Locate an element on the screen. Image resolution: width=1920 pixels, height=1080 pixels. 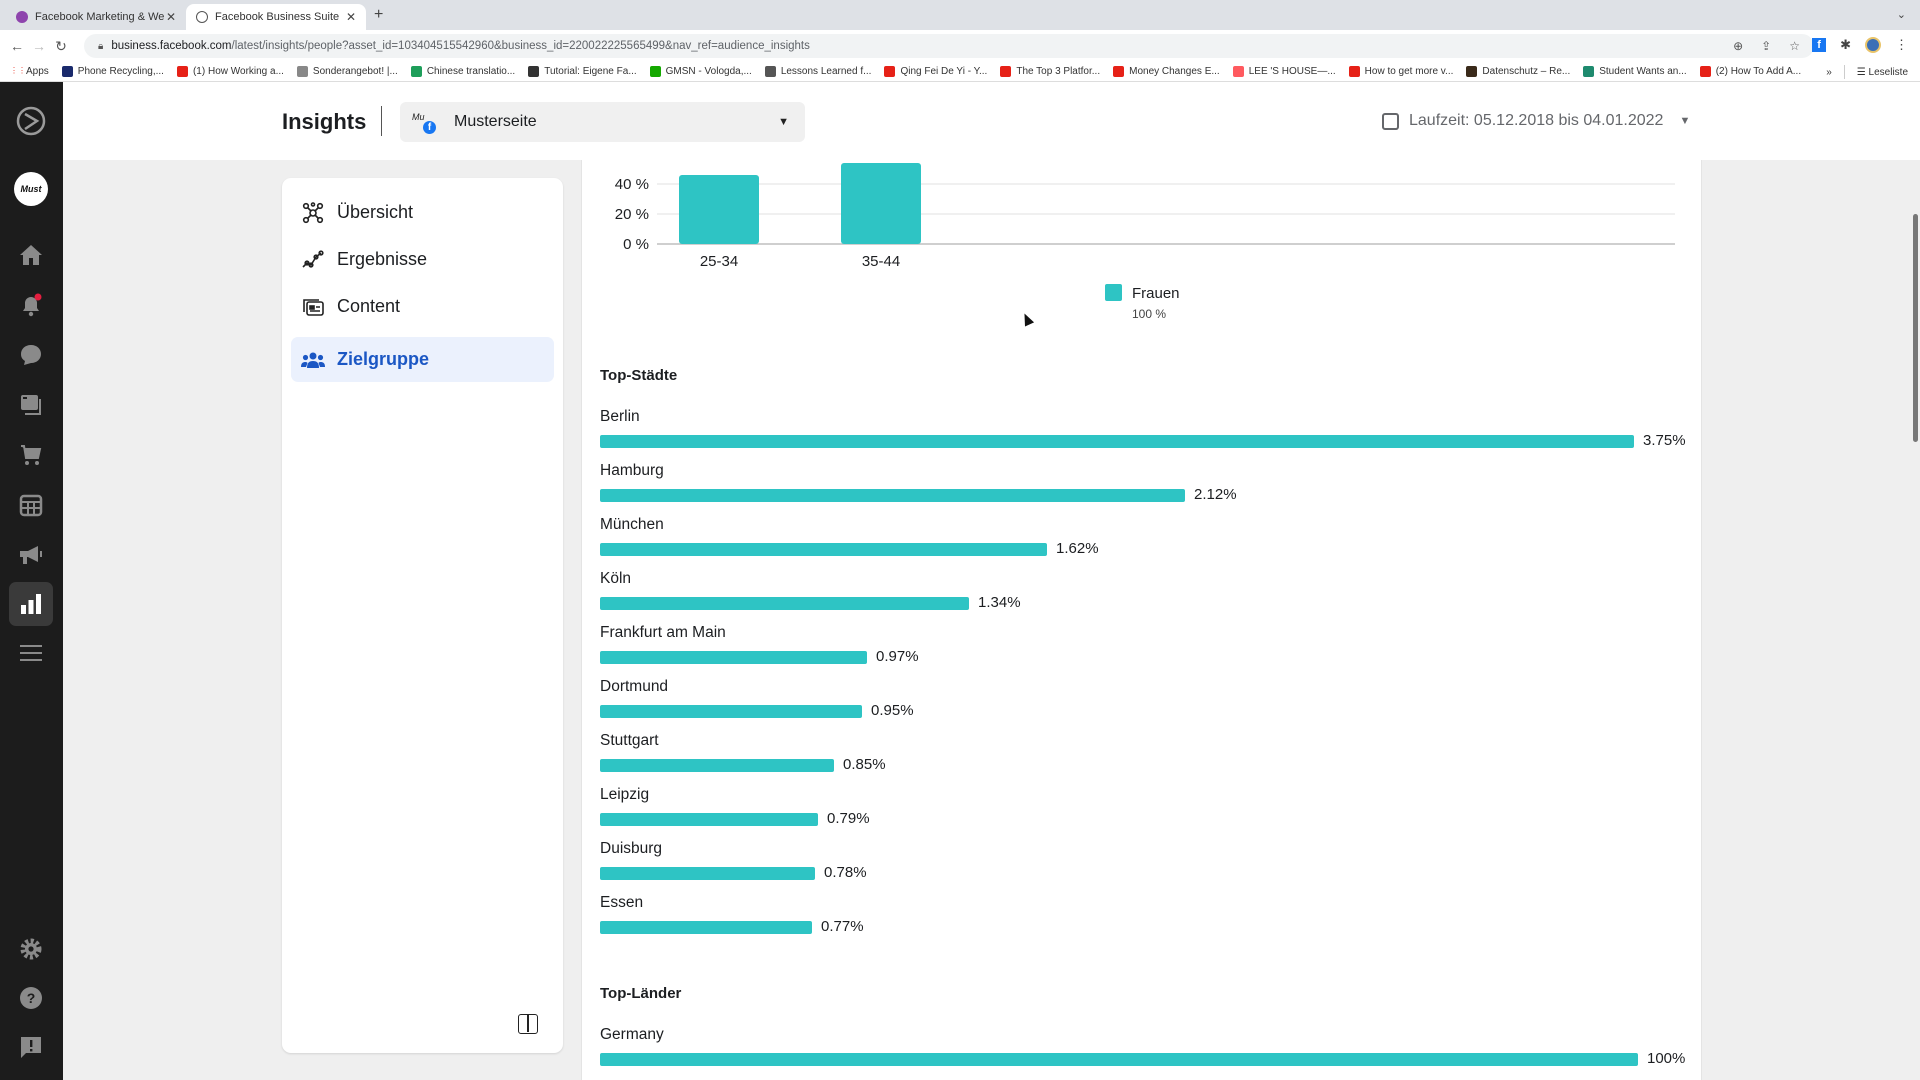
overview-icon is located at coordinates (313, 213).